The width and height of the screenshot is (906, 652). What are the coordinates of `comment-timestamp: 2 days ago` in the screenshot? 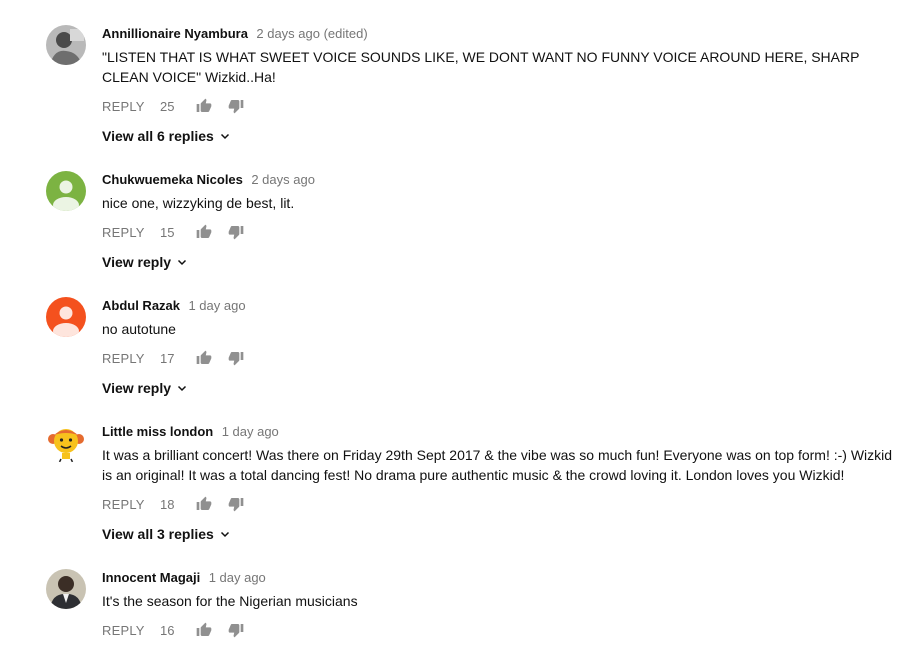 It's located at (283, 179).